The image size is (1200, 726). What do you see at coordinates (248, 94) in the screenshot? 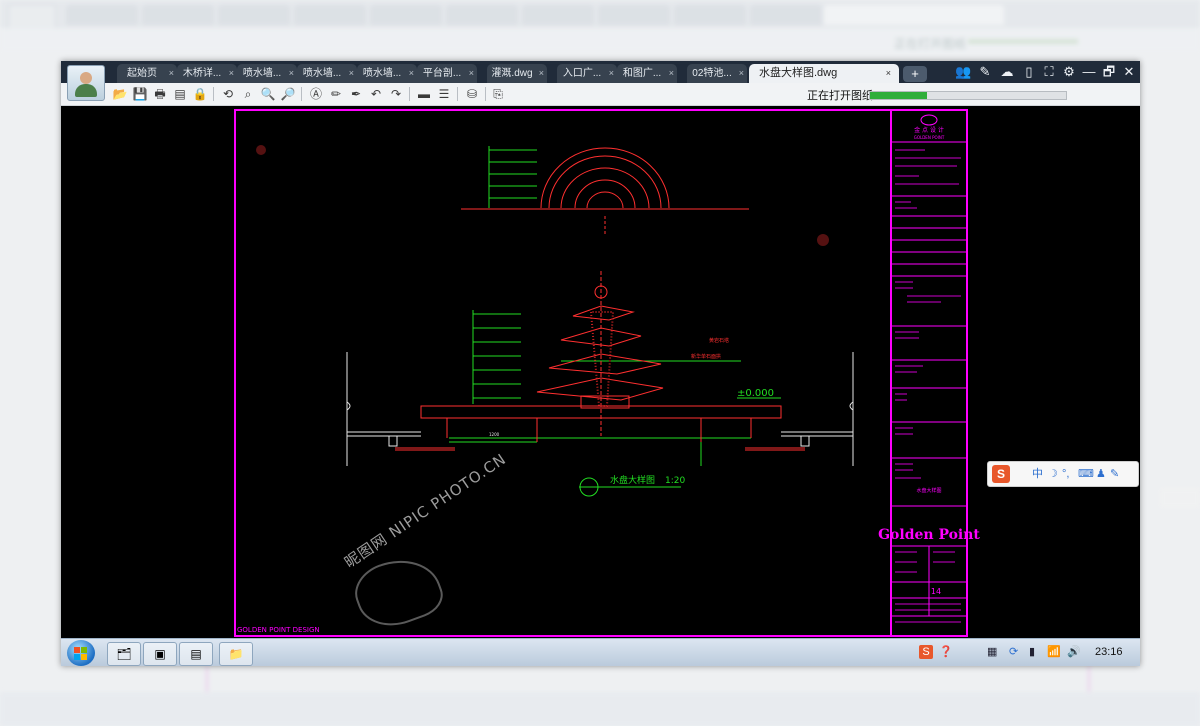
I see `zoom-window-icon: ⌕` at bounding box center [248, 94].